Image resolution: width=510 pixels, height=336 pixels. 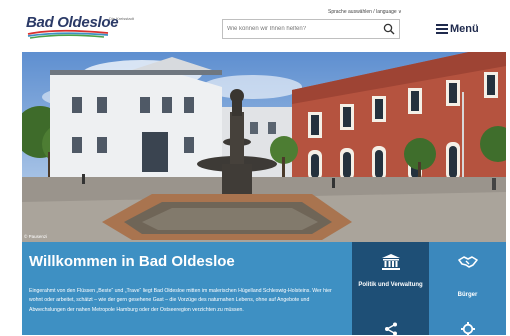 What do you see at coordinates (390, 262) in the screenshot?
I see `building-icon` at bounding box center [390, 262].